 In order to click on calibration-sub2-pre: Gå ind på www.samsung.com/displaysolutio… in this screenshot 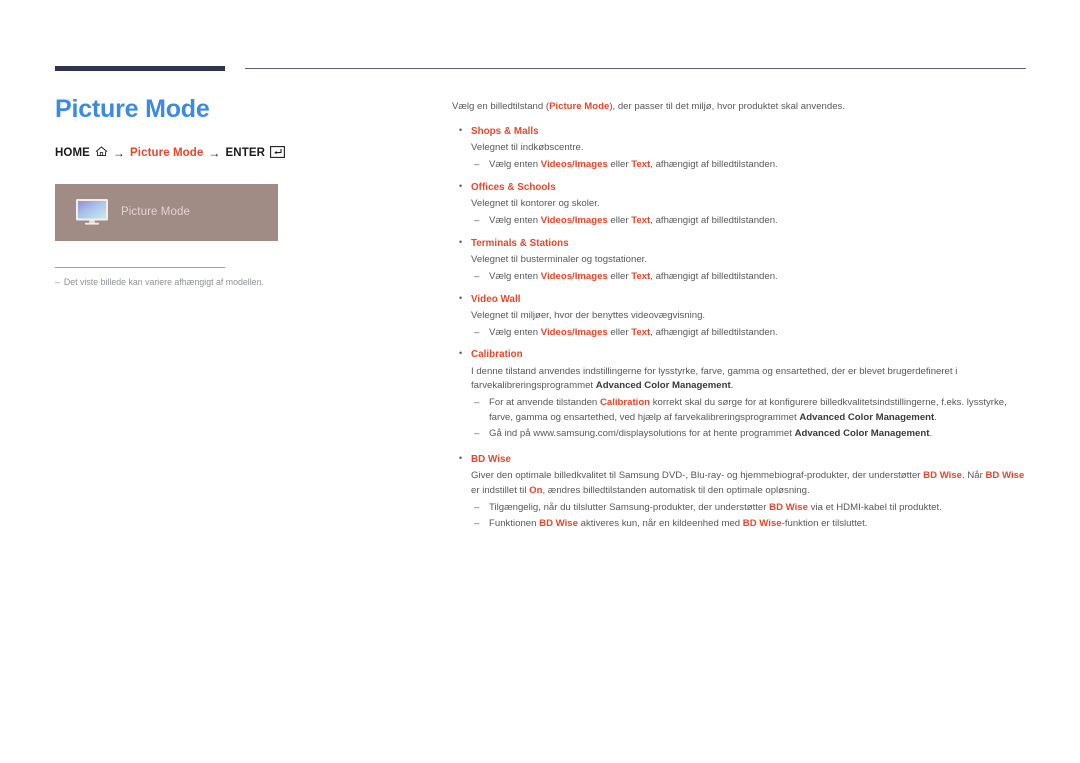, I will do `click(642, 434)`.